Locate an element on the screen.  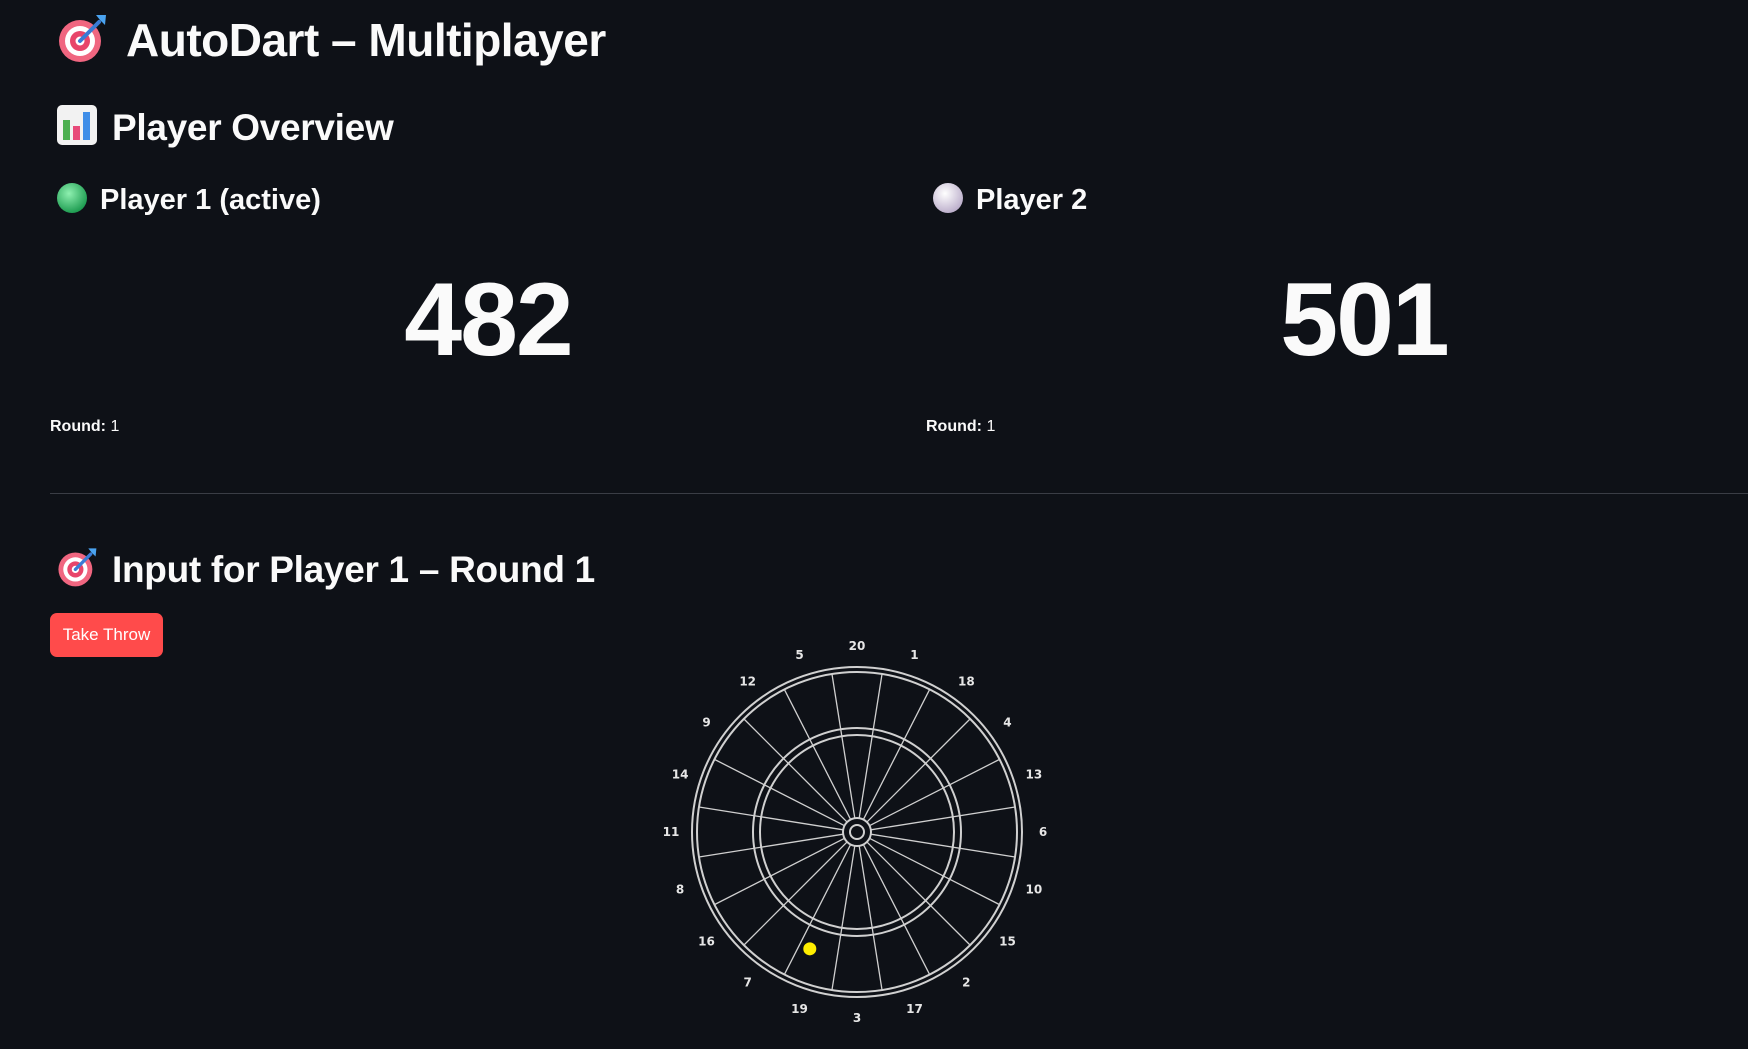
board-number-label: 17 is located at coordinates (914, 1009).